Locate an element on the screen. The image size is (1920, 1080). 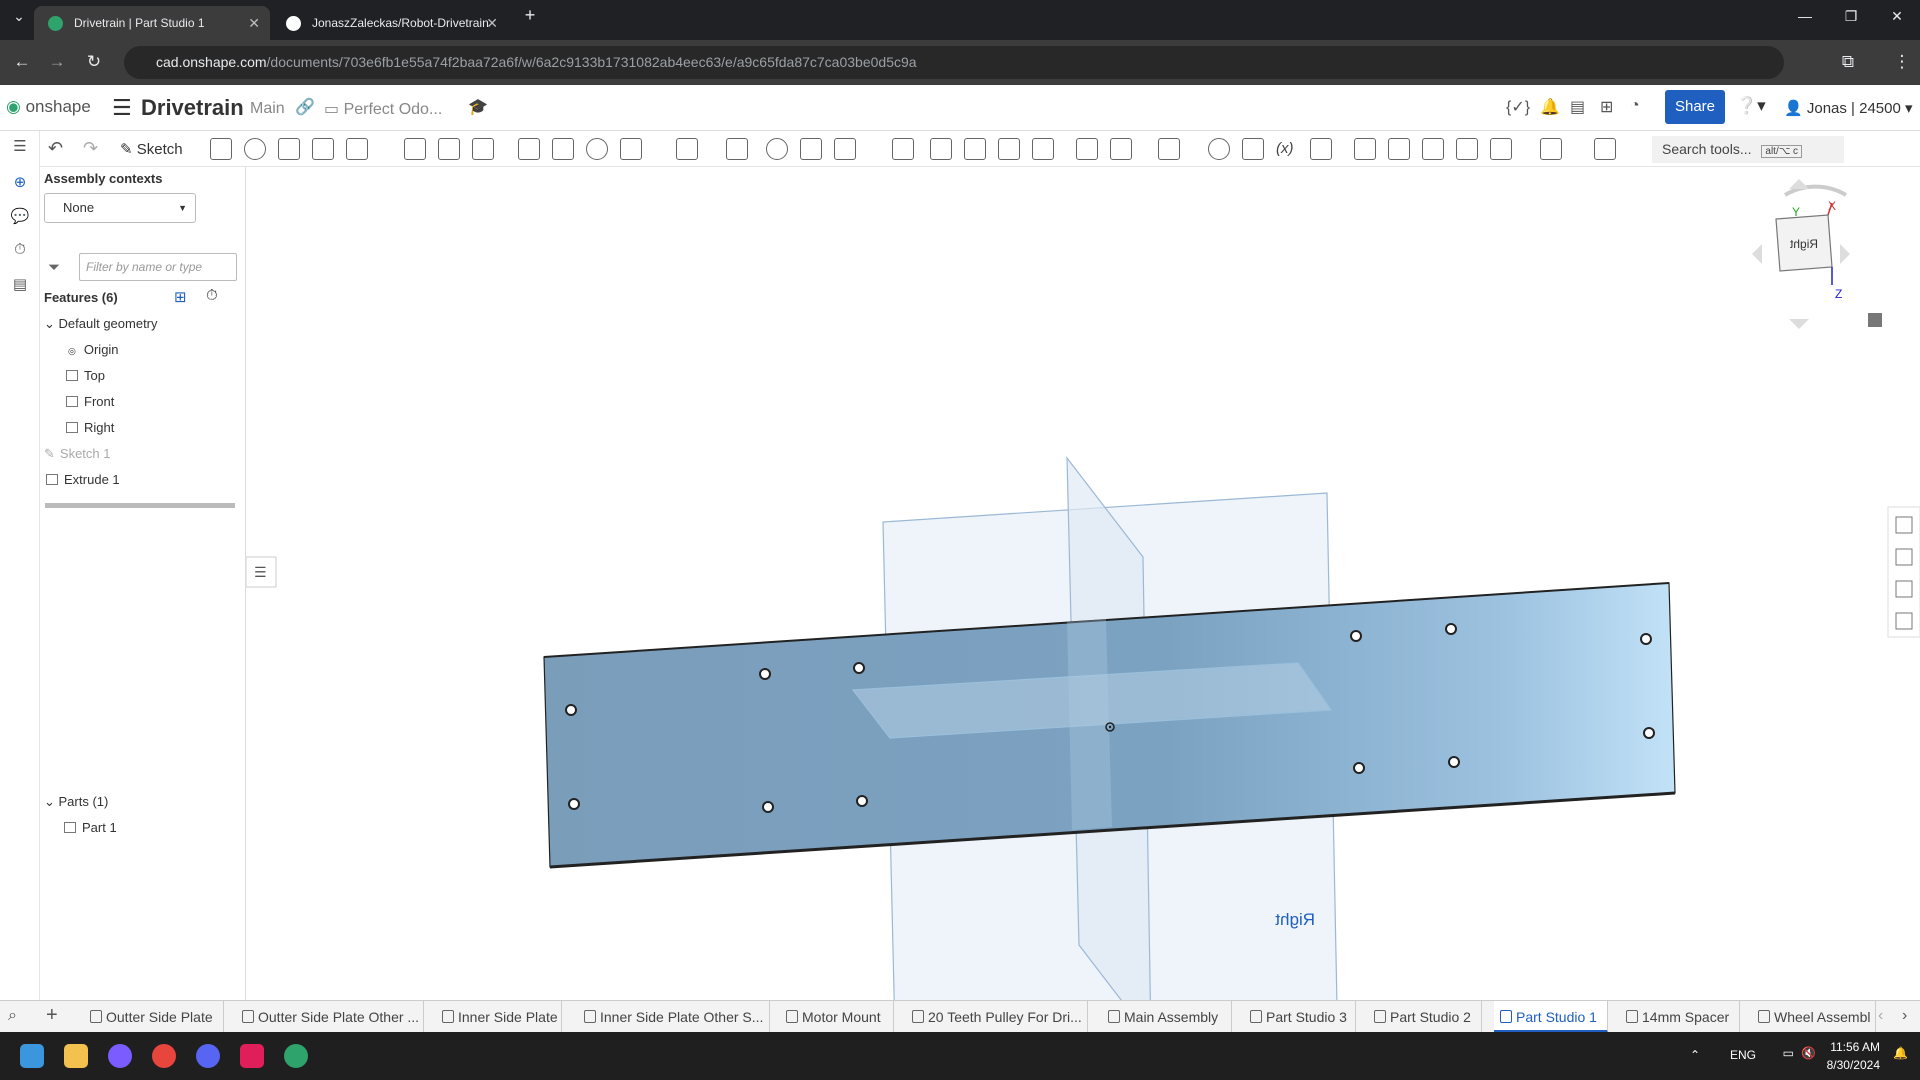
cylinder-icon is located at coordinates (631, 149).